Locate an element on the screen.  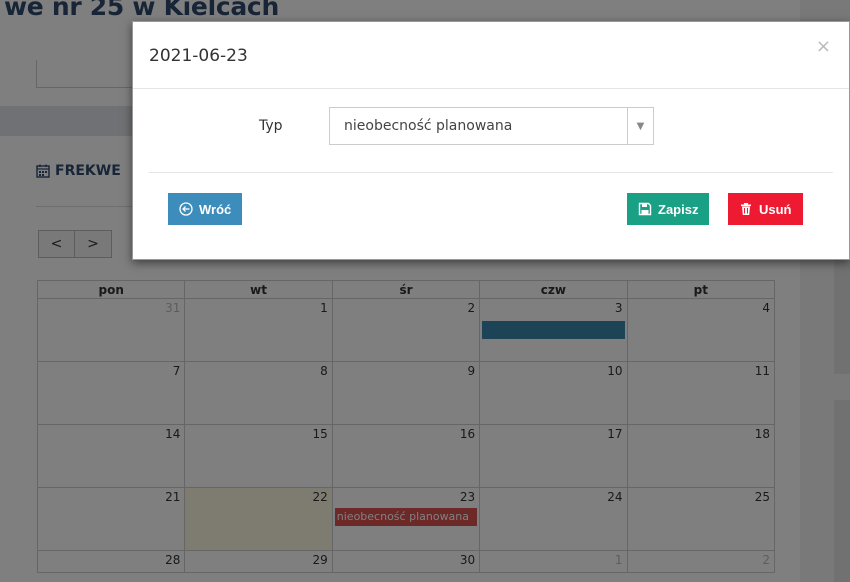
save-button: Zapisz is located at coordinates (668, 209).